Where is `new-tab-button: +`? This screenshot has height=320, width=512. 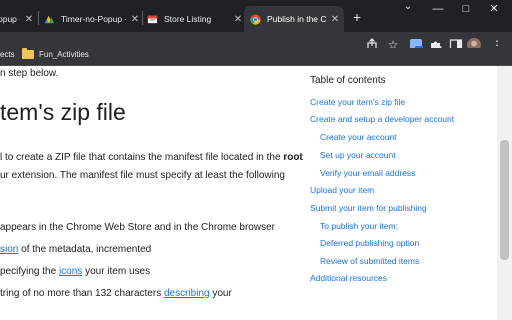 new-tab-button: + is located at coordinates (357, 17).